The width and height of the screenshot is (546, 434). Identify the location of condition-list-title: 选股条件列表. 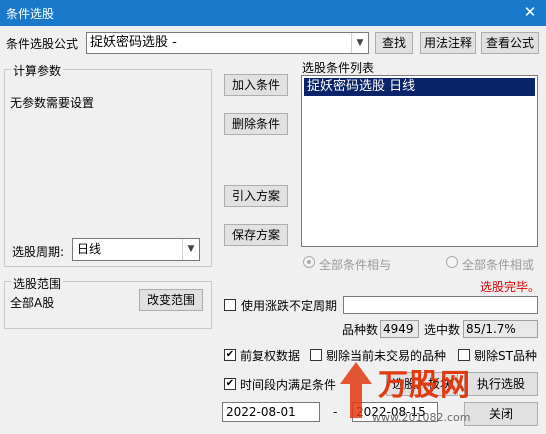
(338, 68).